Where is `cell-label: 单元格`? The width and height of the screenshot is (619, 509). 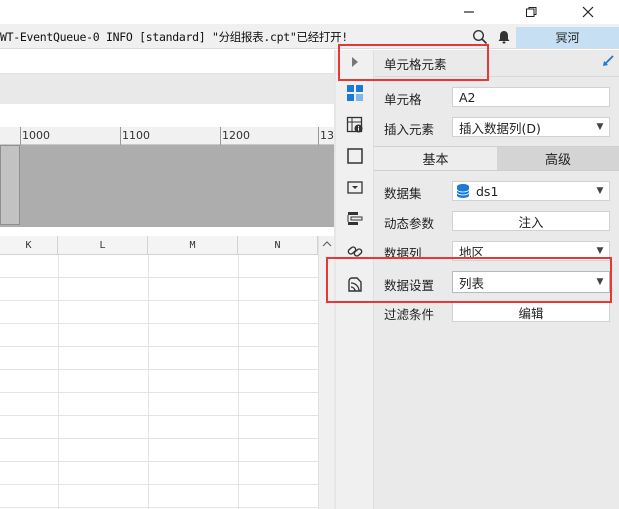 cell-label: 单元格 is located at coordinates (403, 99).